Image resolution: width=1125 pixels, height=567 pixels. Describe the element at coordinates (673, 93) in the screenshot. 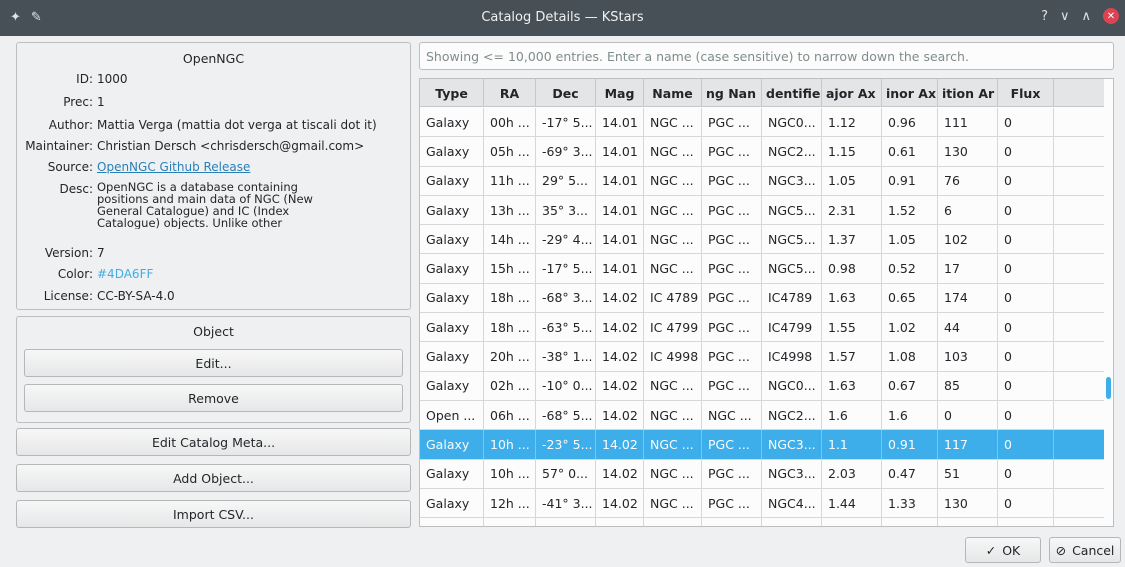

I see `column-header: Name` at that location.